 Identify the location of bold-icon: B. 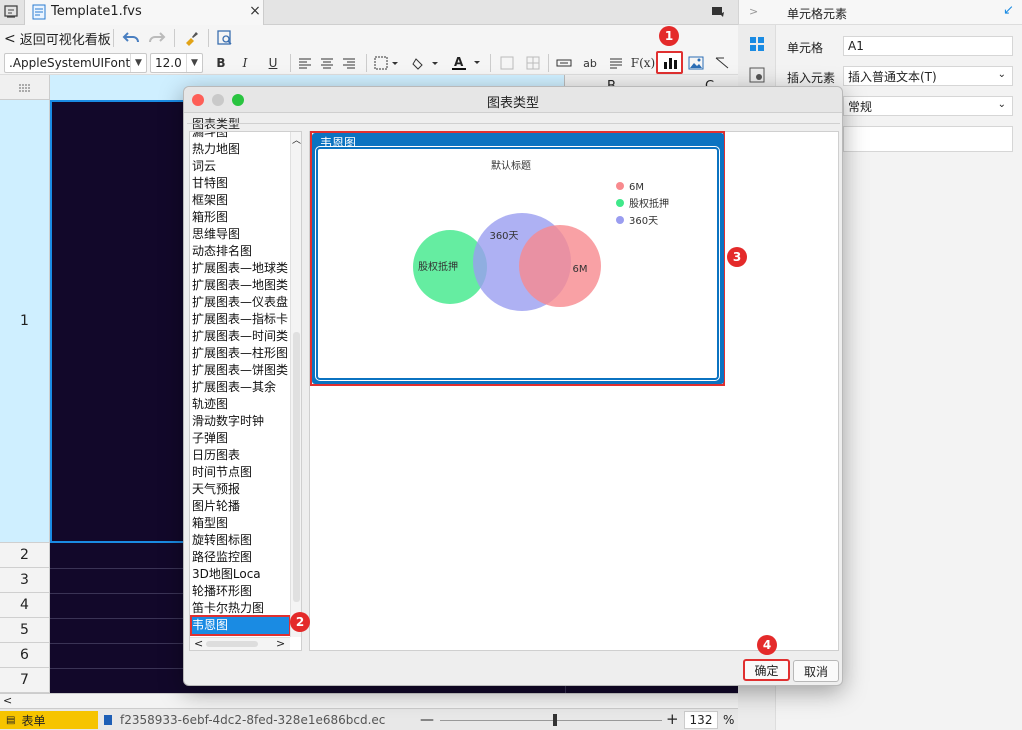
(221, 63).